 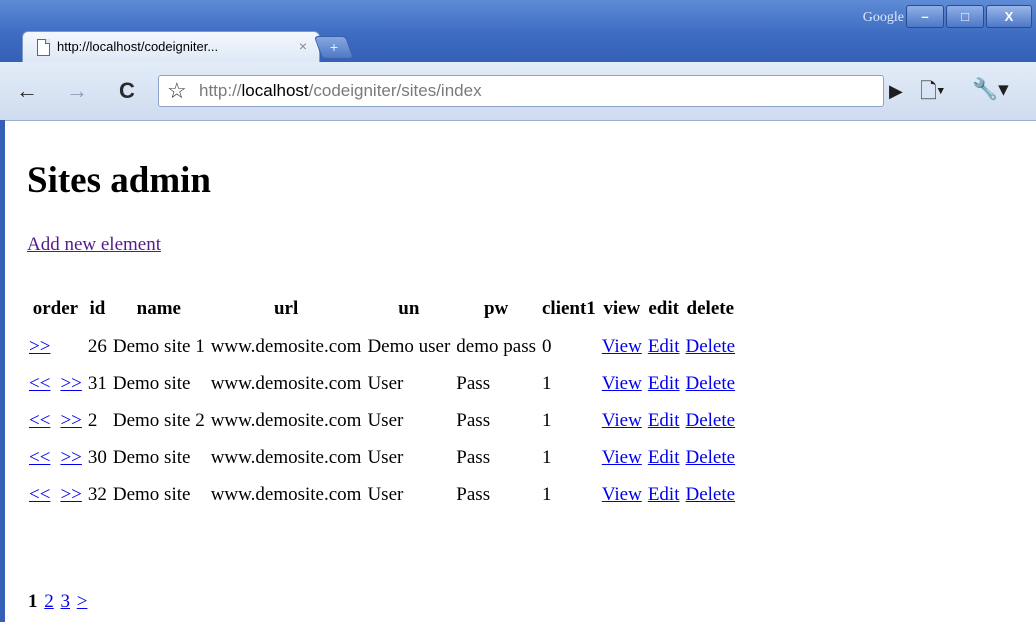 What do you see at coordinates (97, 308) in the screenshot?
I see `column-header: id` at bounding box center [97, 308].